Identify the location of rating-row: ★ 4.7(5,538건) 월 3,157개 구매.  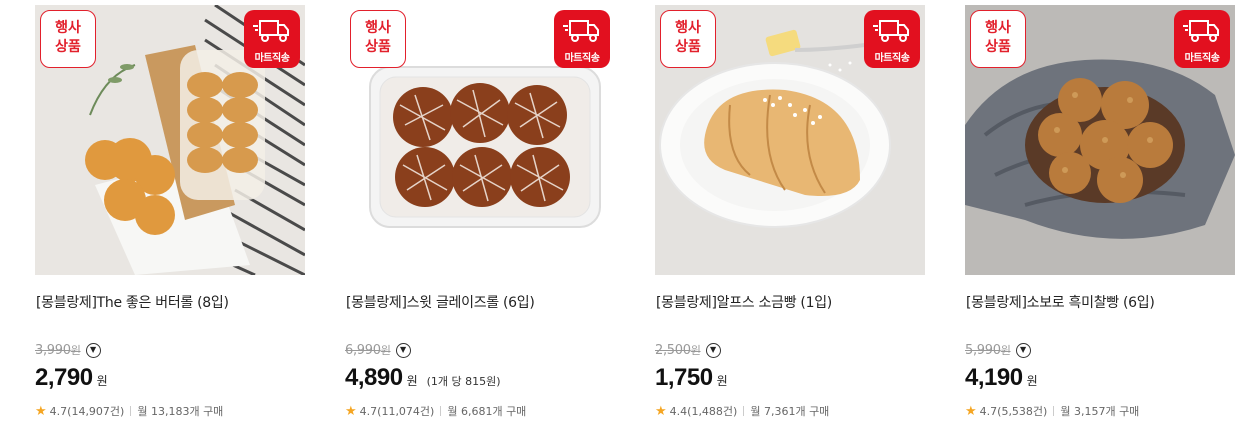
(1052, 411).